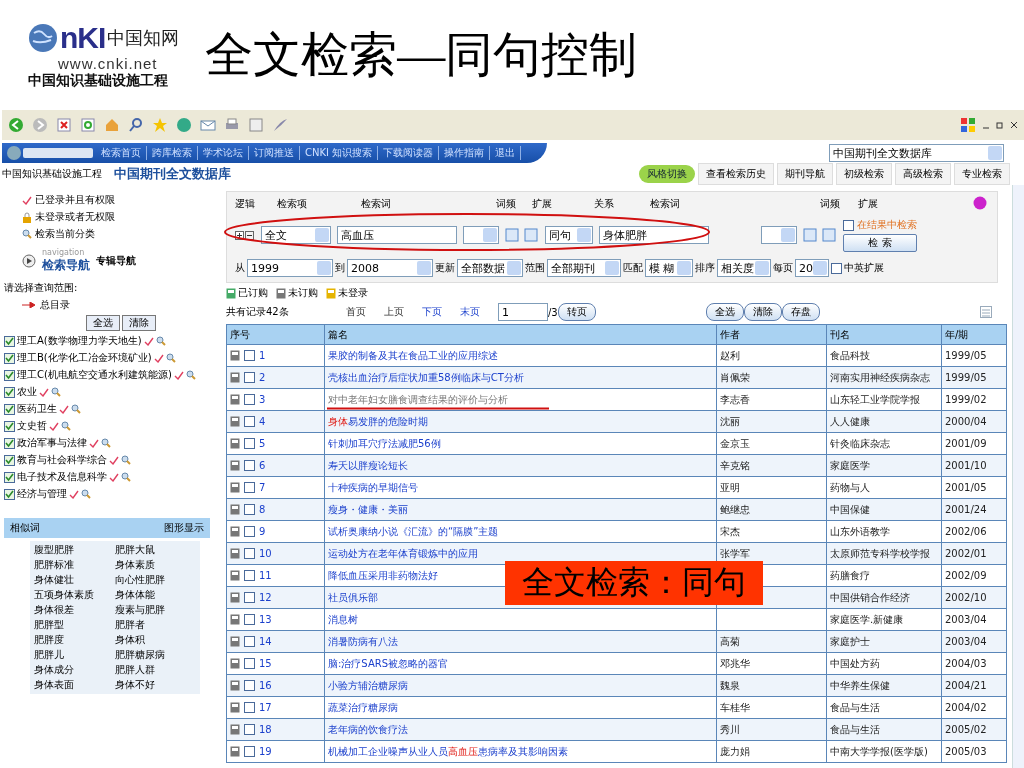  What do you see at coordinates (155, 550) in the screenshot?
I see `similar-word: 肥胖大鼠` at bounding box center [155, 550].